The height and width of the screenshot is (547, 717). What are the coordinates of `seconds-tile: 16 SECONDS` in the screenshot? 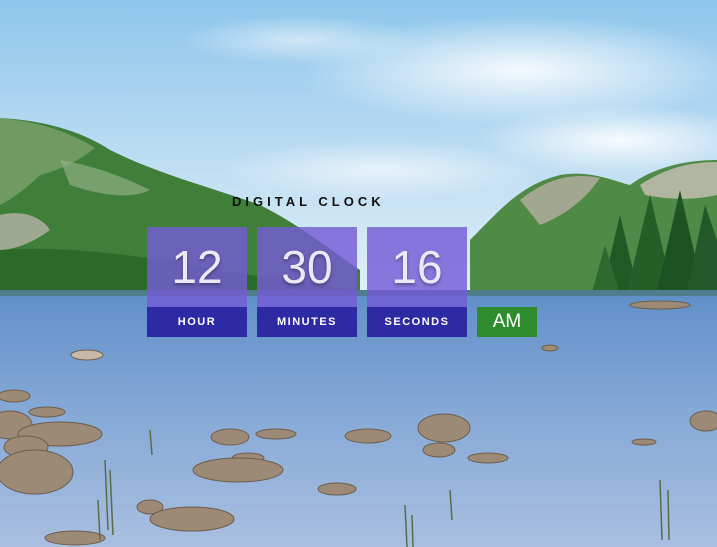 It's located at (417, 282).